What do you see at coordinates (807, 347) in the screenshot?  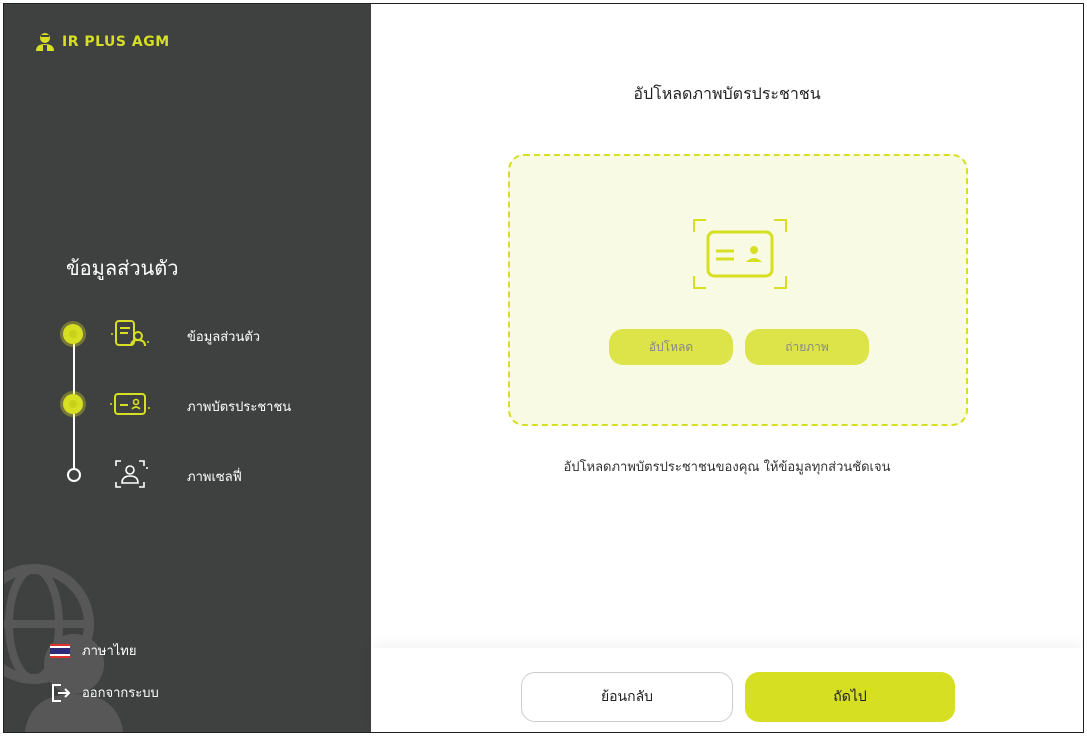 I see `take-photo-button: ถ่ายภาพ` at bounding box center [807, 347].